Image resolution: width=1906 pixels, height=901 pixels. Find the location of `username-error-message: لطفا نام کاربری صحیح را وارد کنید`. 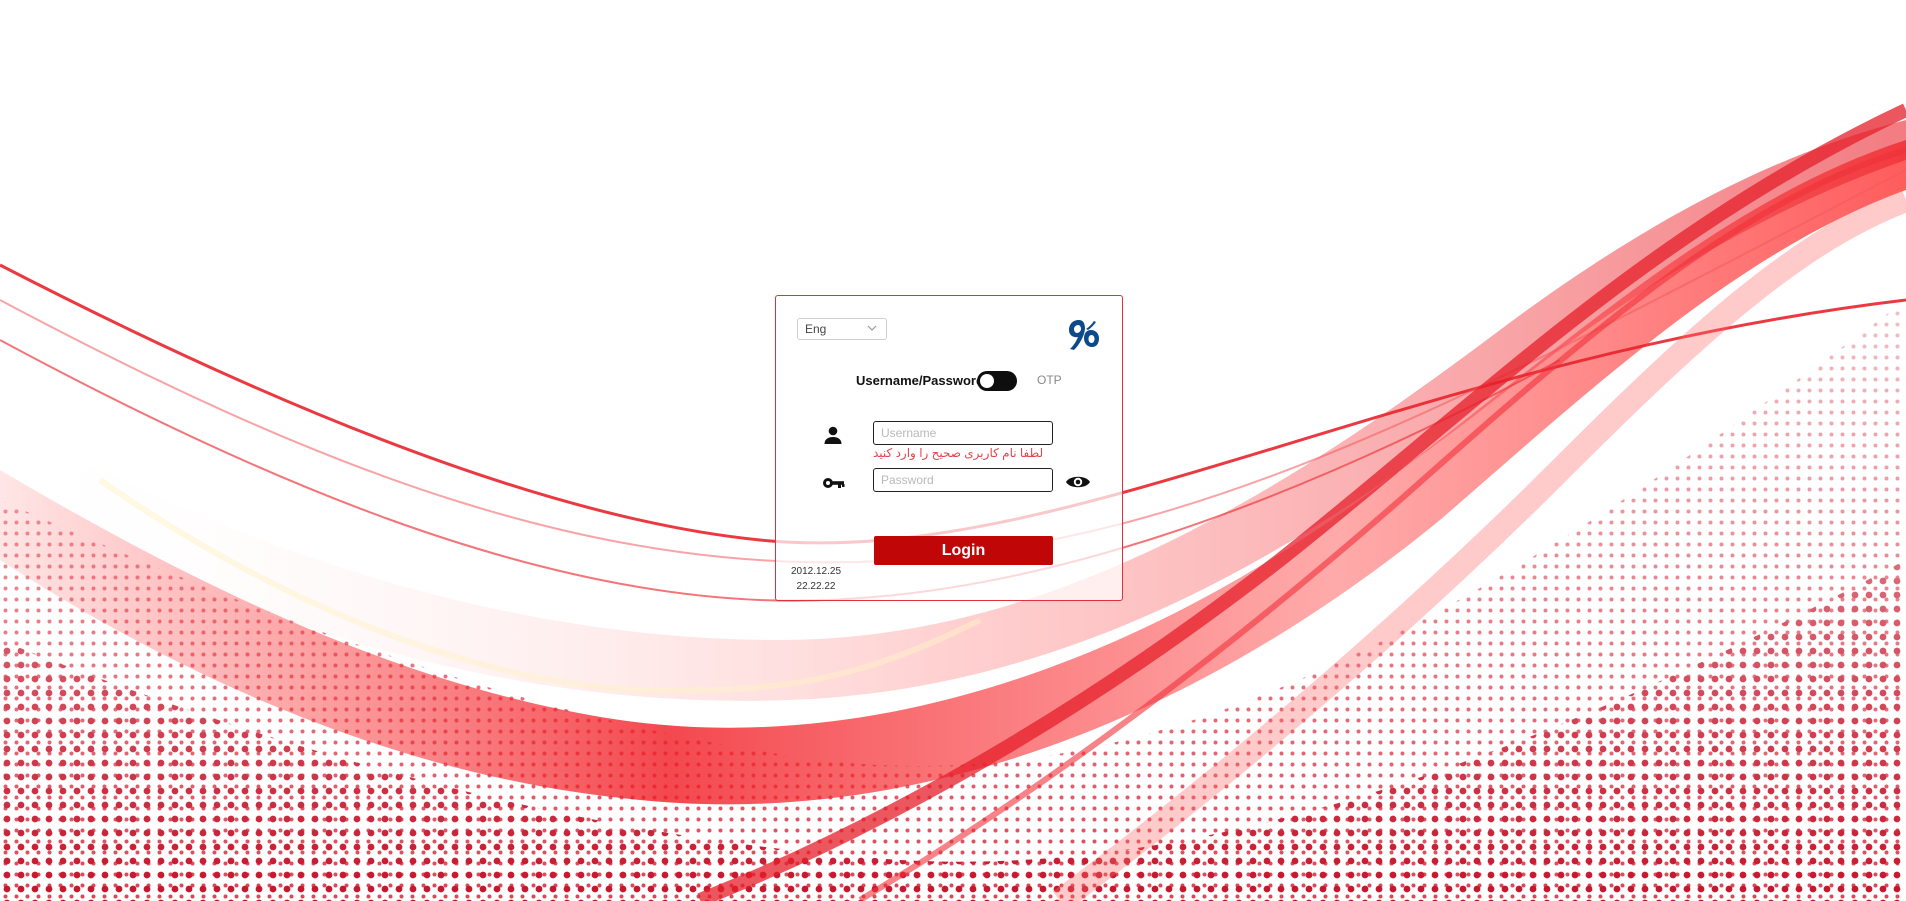

username-error-message: لطفا نام کاربری صحیح را وارد کنید is located at coordinates (958, 453).